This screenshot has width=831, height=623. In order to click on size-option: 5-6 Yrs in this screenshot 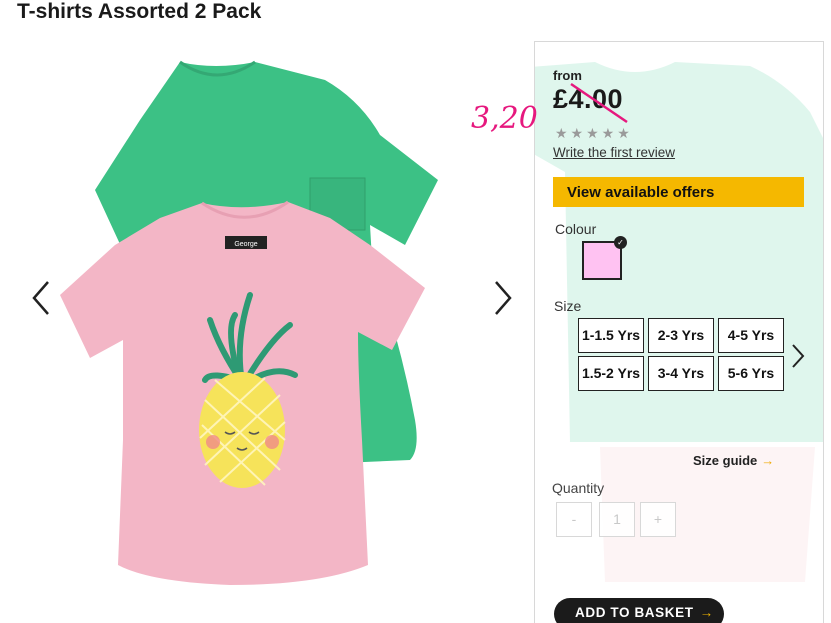, I will do `click(751, 373)`.